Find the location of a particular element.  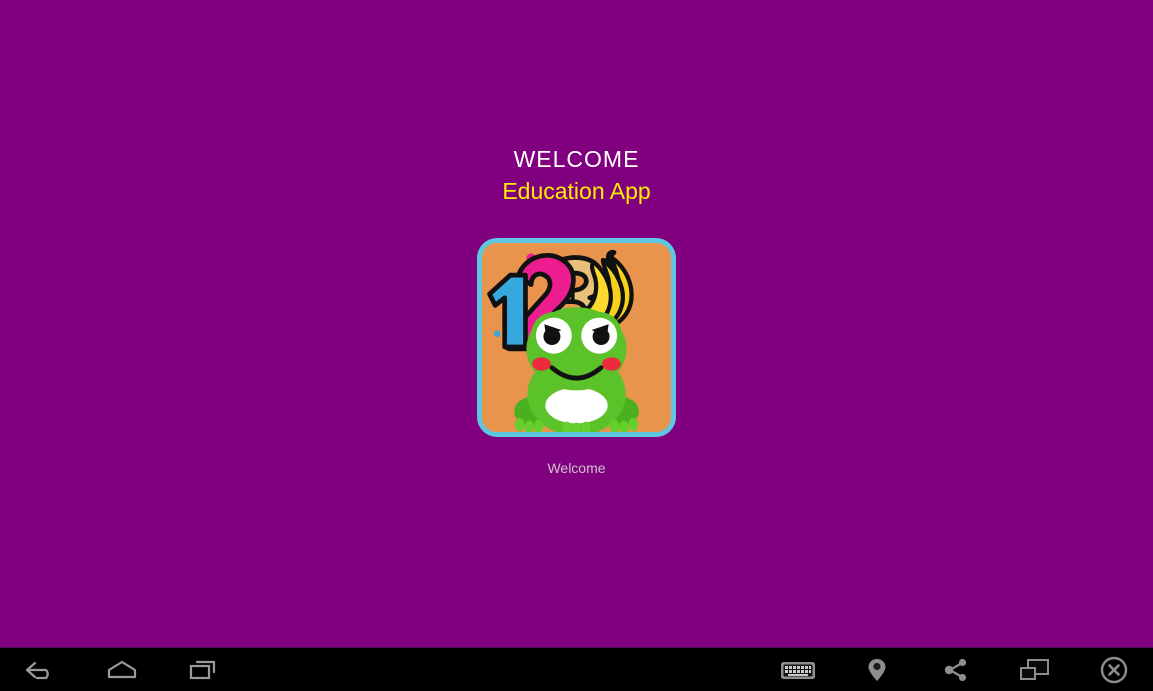

location-button is located at coordinates (876, 669).